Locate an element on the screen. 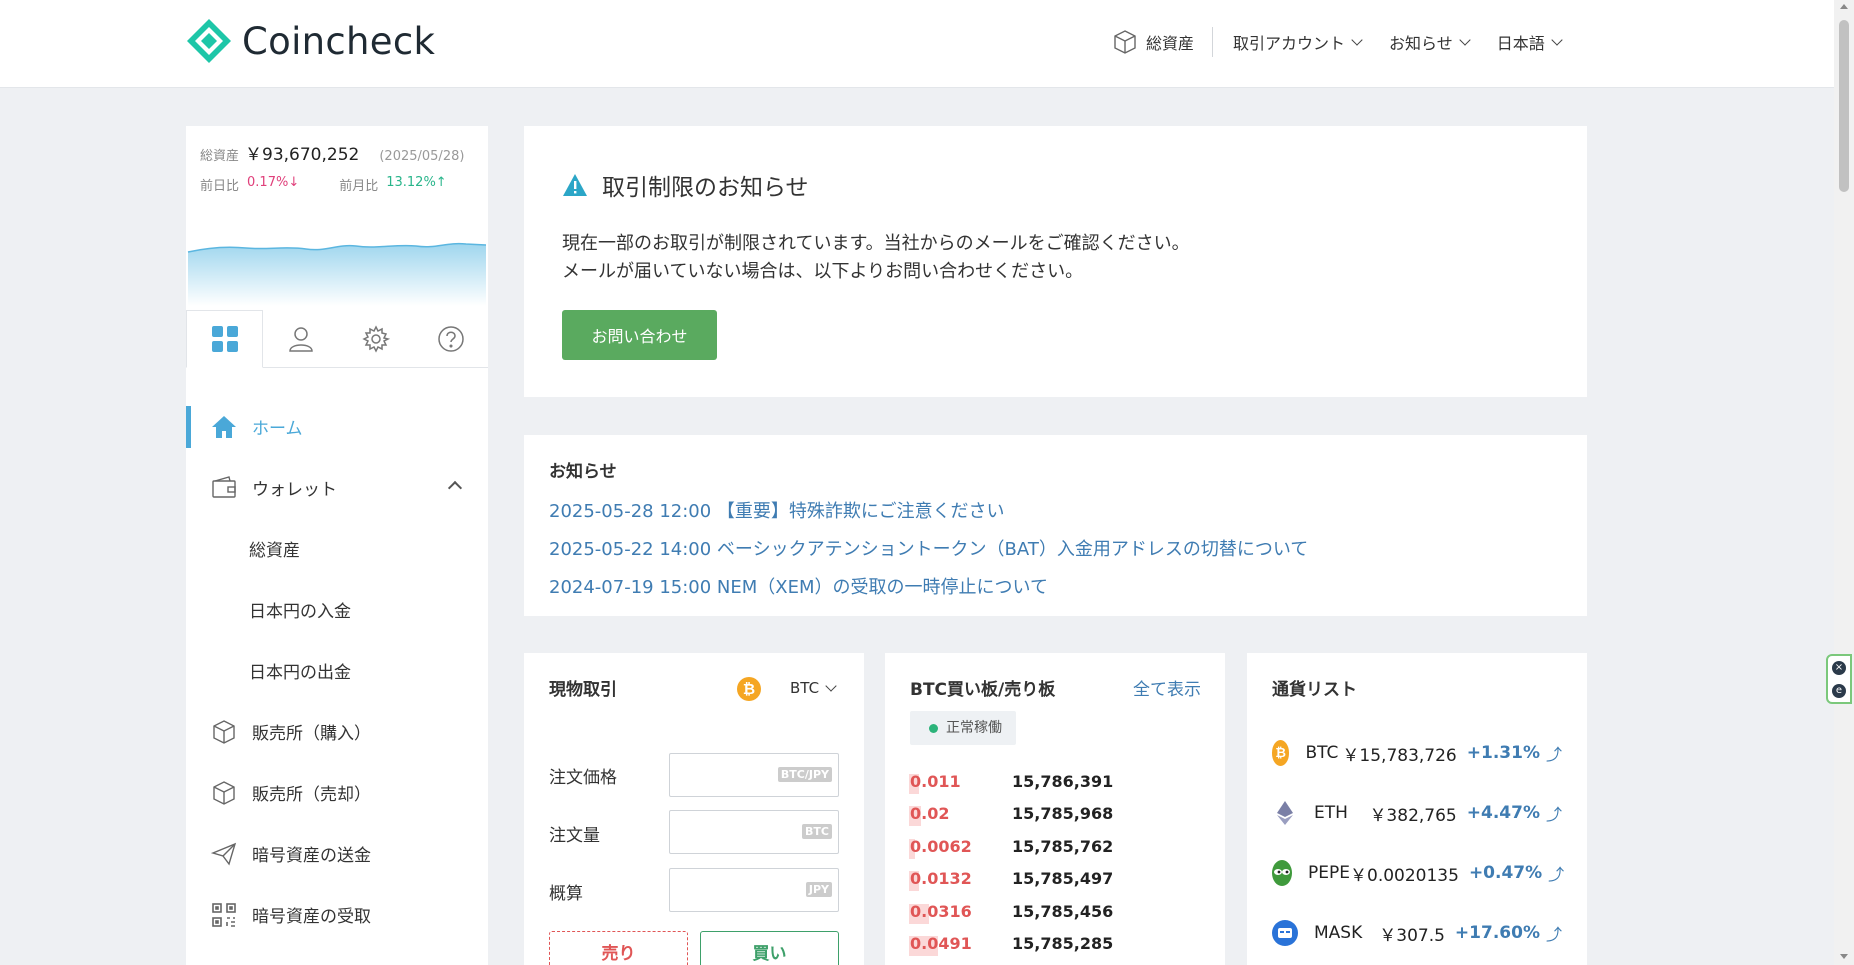  home-icon is located at coordinates (224, 427).